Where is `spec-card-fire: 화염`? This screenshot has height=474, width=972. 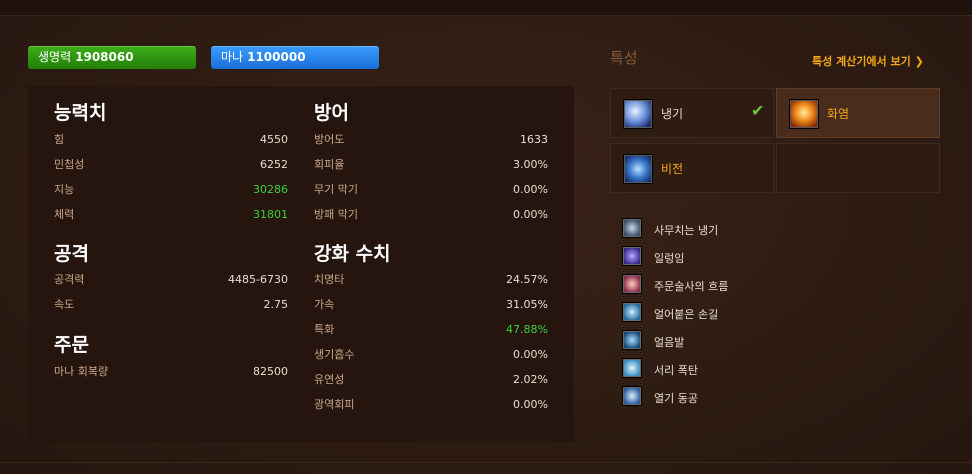 spec-card-fire: 화염 is located at coordinates (858, 113).